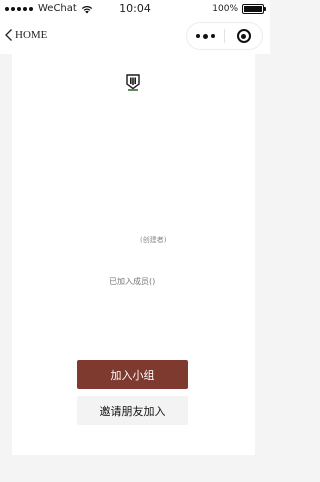  What do you see at coordinates (132, 410) in the screenshot?
I see `invite-friends-button: 邀请朋友加入` at bounding box center [132, 410].